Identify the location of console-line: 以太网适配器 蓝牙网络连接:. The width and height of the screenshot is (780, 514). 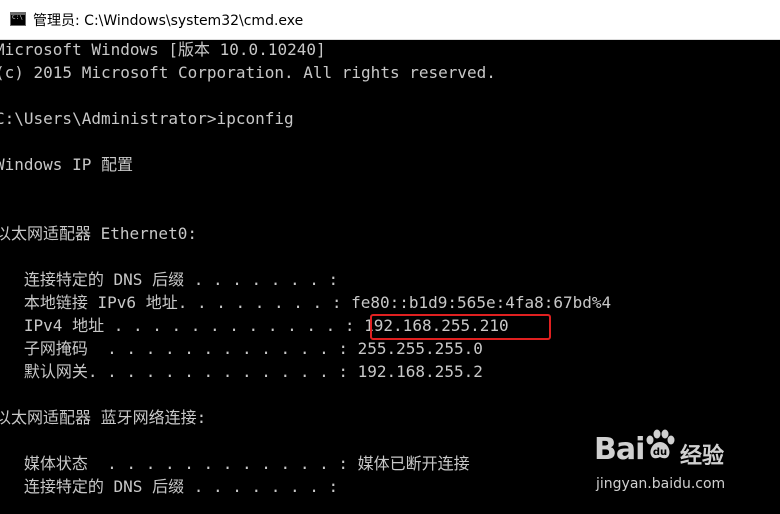
(103, 417).